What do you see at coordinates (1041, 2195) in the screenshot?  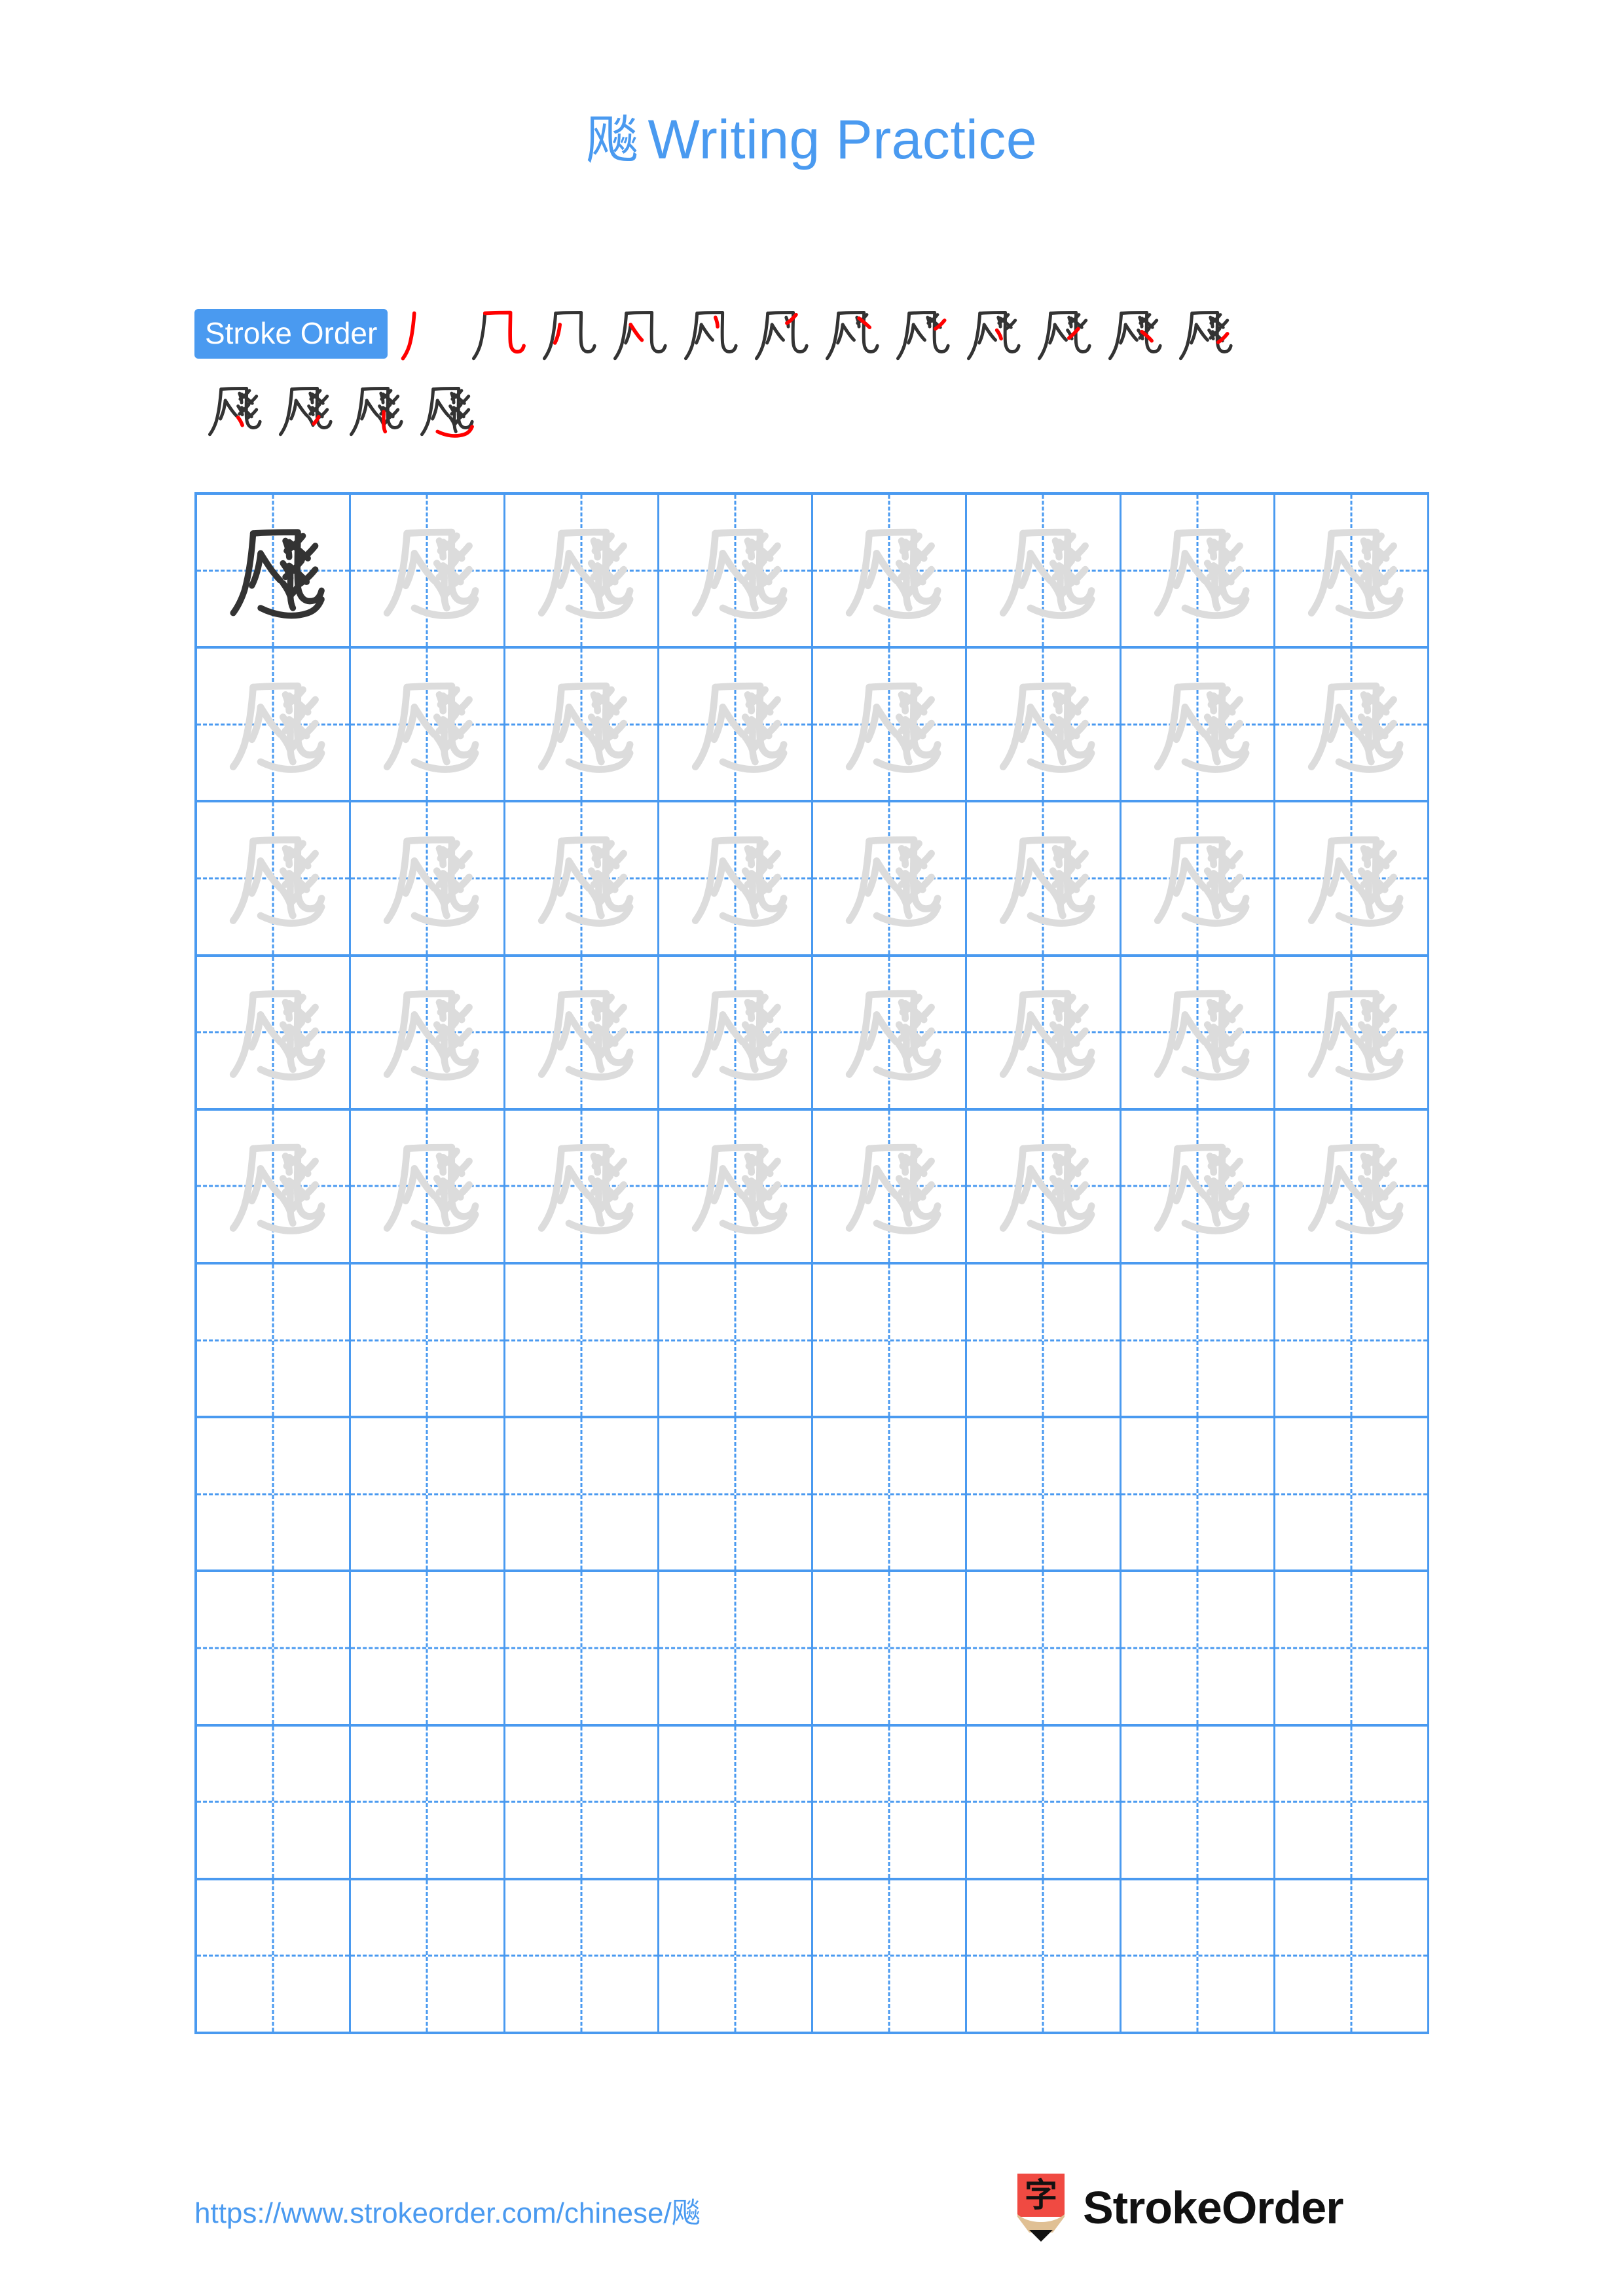 I see `svg-text: 字` at bounding box center [1041, 2195].